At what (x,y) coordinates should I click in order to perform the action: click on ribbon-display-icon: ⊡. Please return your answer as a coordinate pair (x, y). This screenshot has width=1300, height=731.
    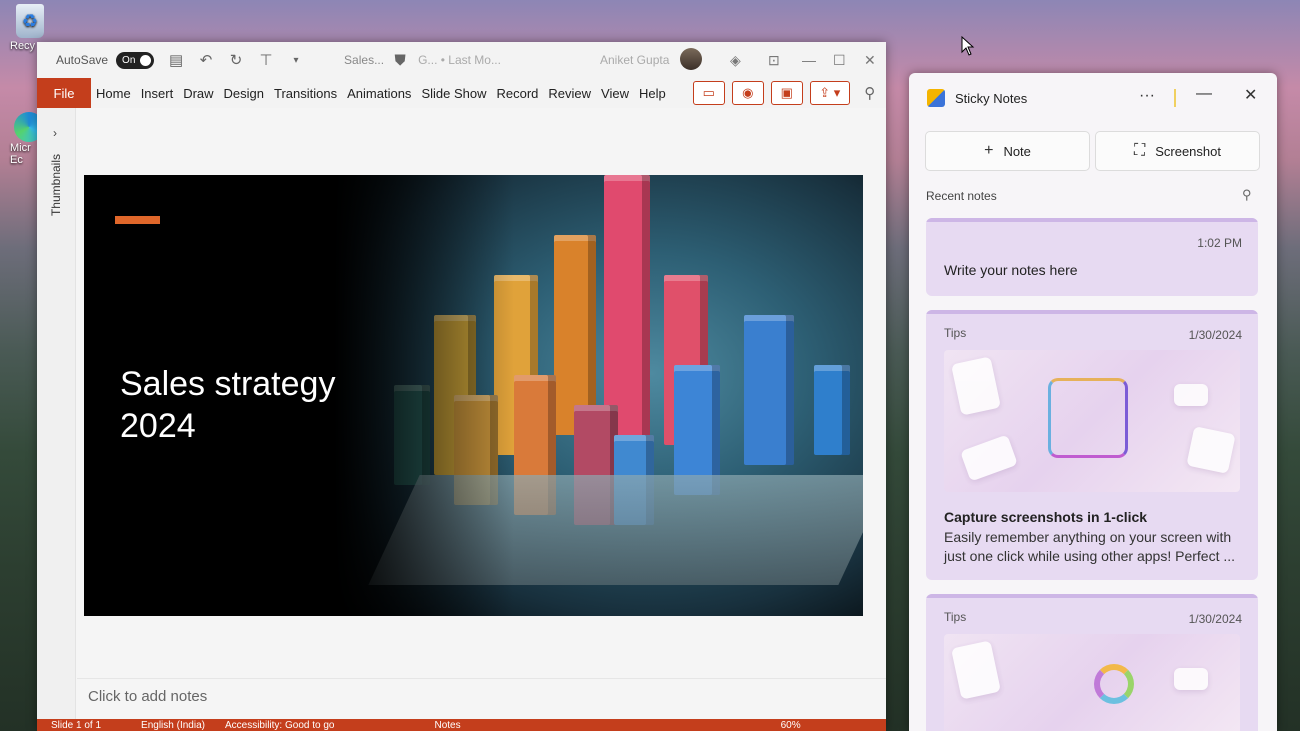
    Looking at the image, I should click on (774, 60).